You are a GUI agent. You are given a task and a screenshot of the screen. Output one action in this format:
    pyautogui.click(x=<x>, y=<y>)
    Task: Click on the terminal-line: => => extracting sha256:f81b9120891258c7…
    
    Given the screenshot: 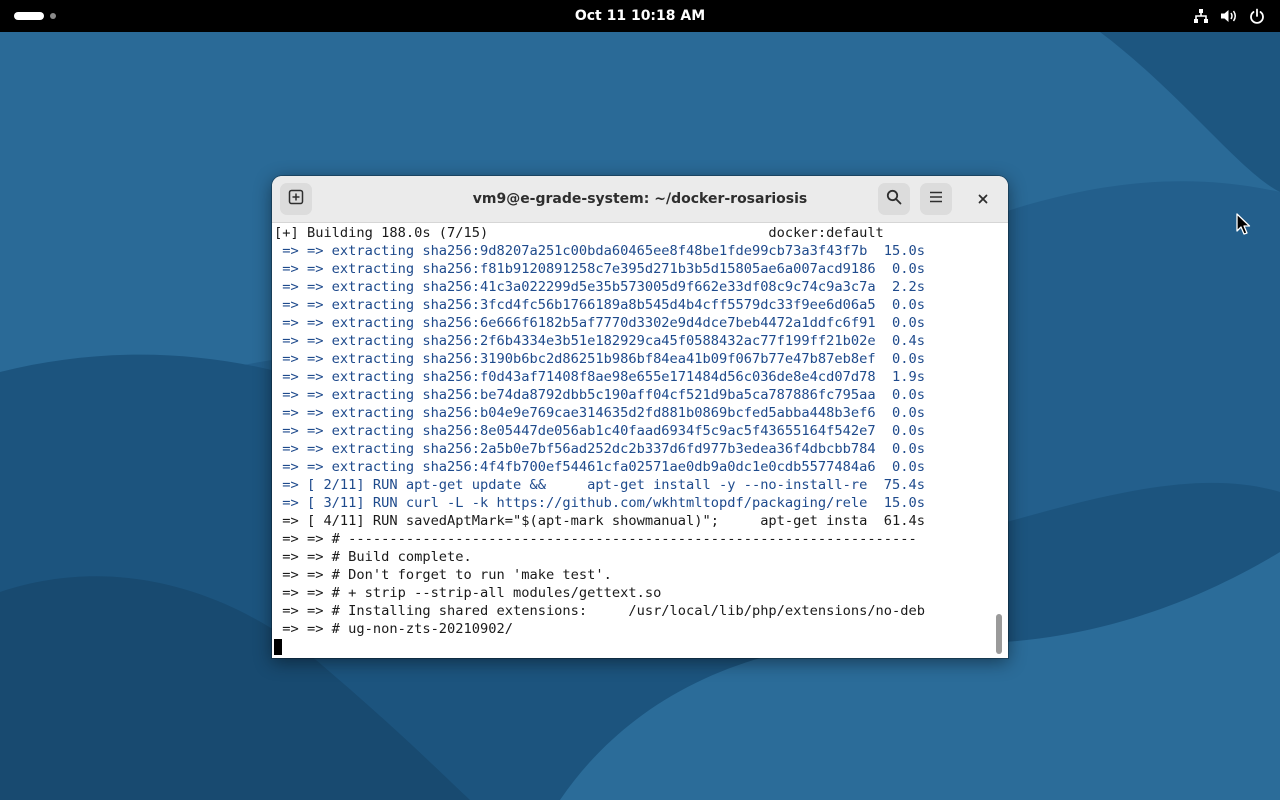 What is the action you would take?
    pyautogui.click(x=600, y=269)
    